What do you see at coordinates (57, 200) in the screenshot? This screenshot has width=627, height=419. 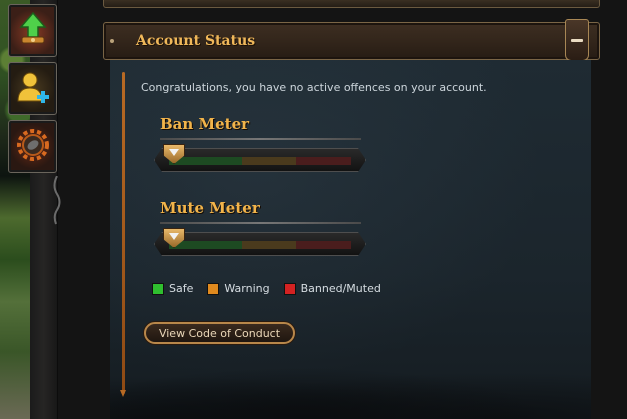 I see `scroll-ornament` at bounding box center [57, 200].